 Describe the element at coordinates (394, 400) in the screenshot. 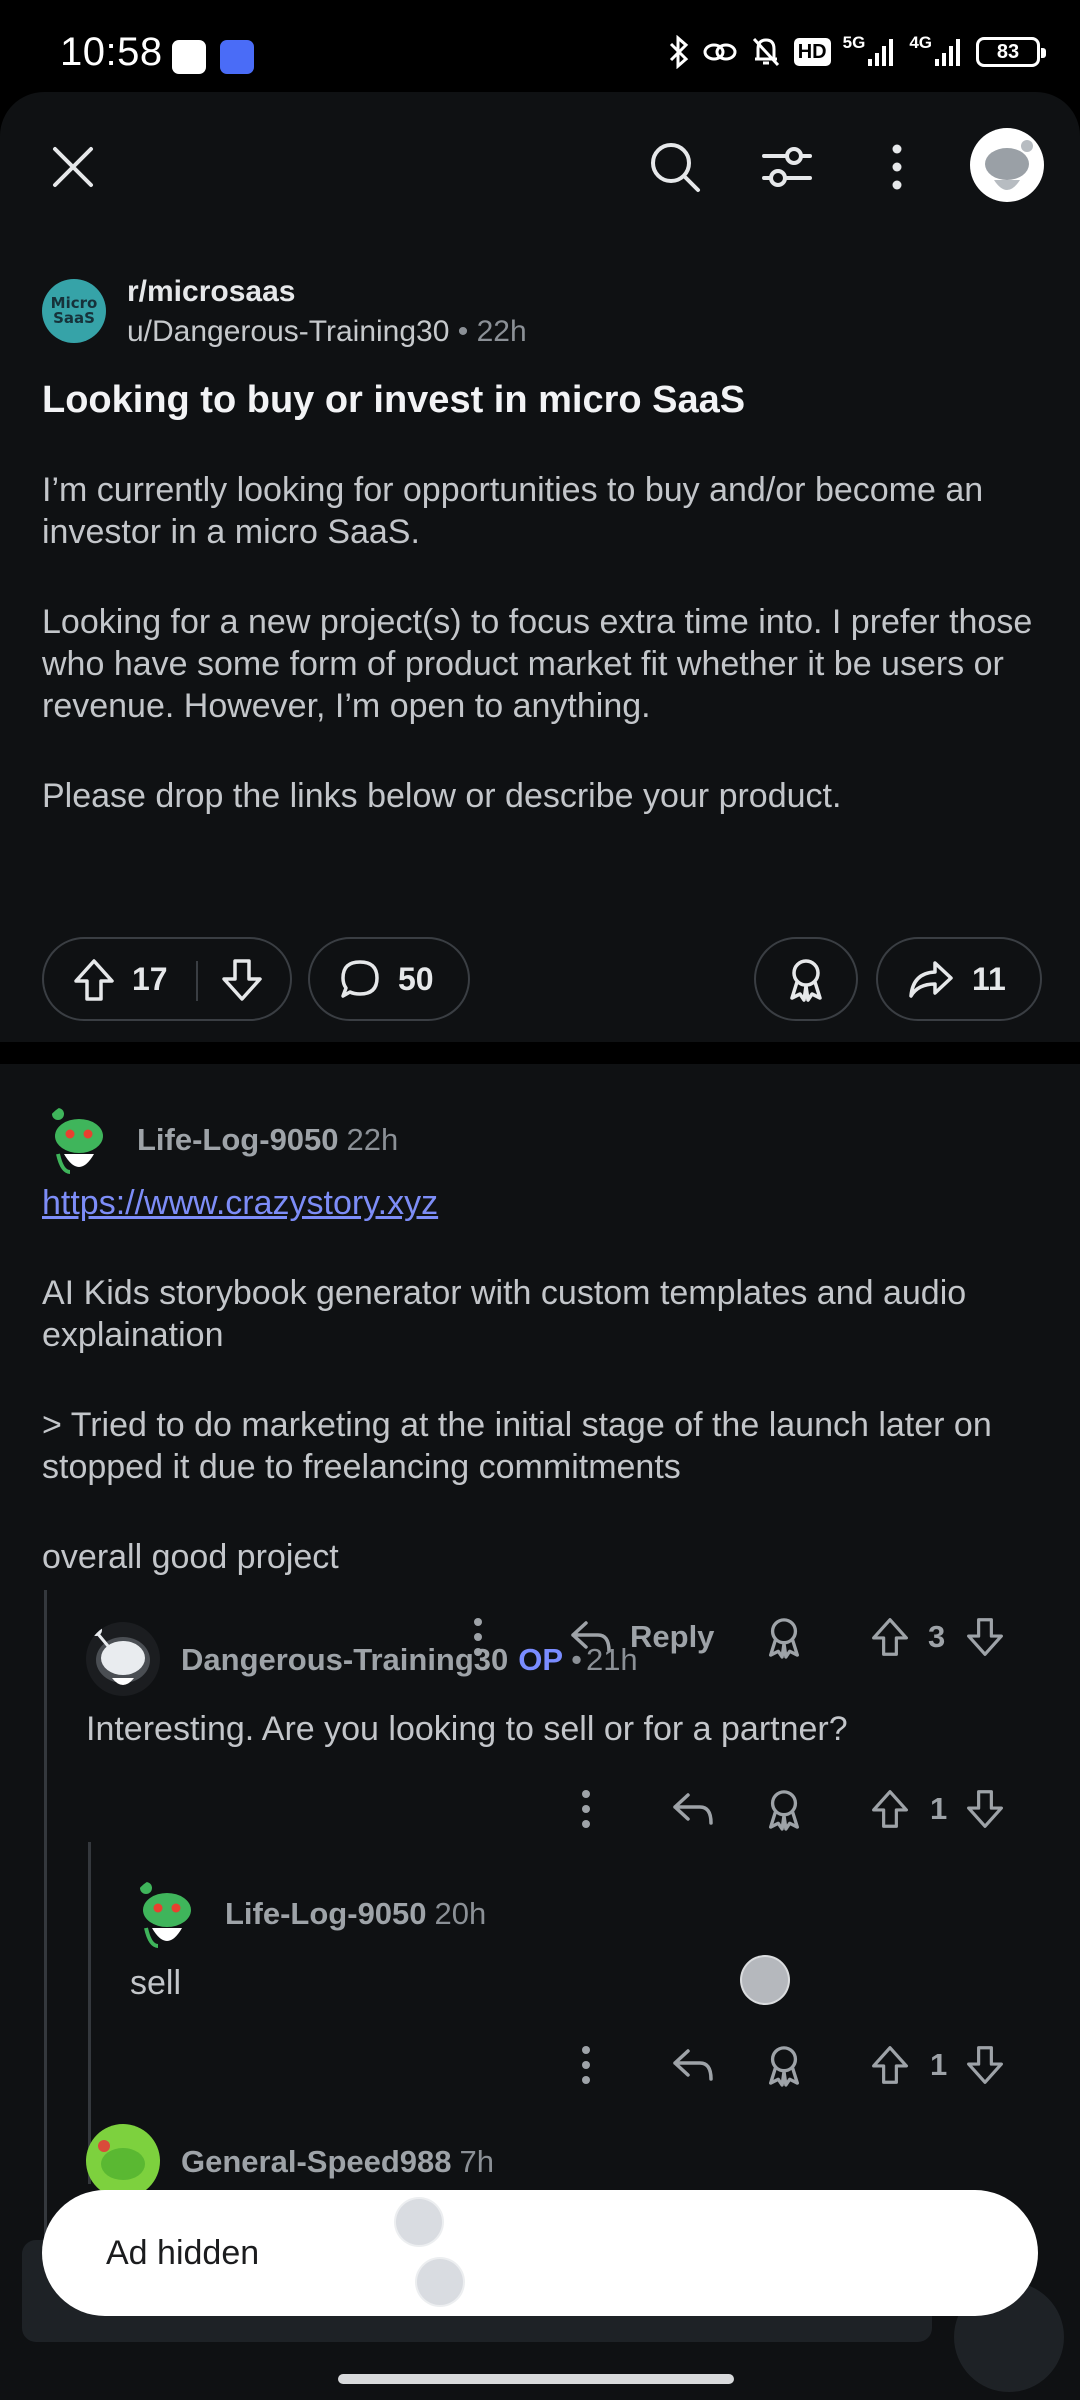

I see `post-title: Looking to buy or invest in micro SaaS` at that location.